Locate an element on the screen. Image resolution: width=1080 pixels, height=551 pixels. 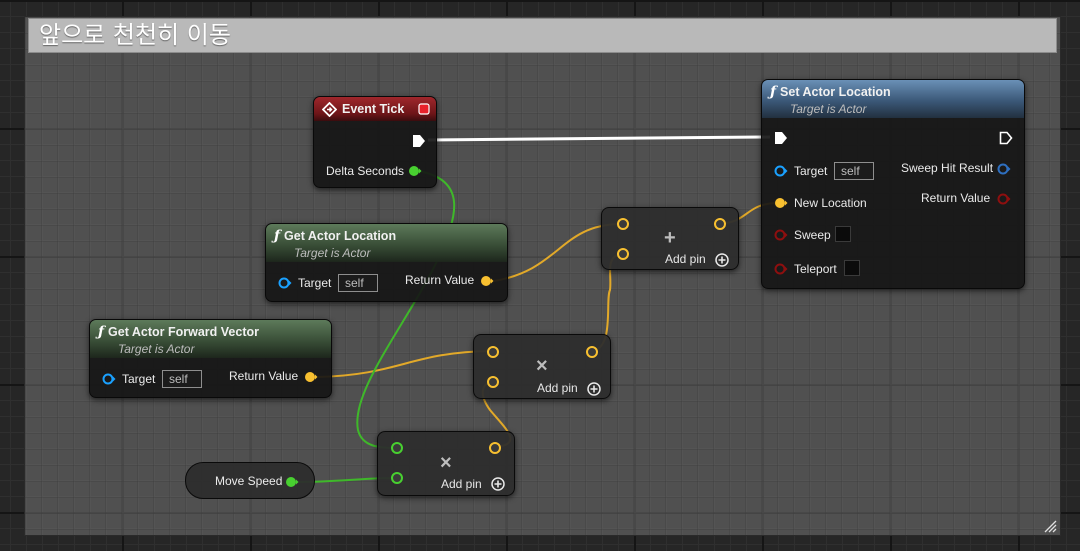
multiply-vector-node: × Add pin is located at coordinates (542, 366).